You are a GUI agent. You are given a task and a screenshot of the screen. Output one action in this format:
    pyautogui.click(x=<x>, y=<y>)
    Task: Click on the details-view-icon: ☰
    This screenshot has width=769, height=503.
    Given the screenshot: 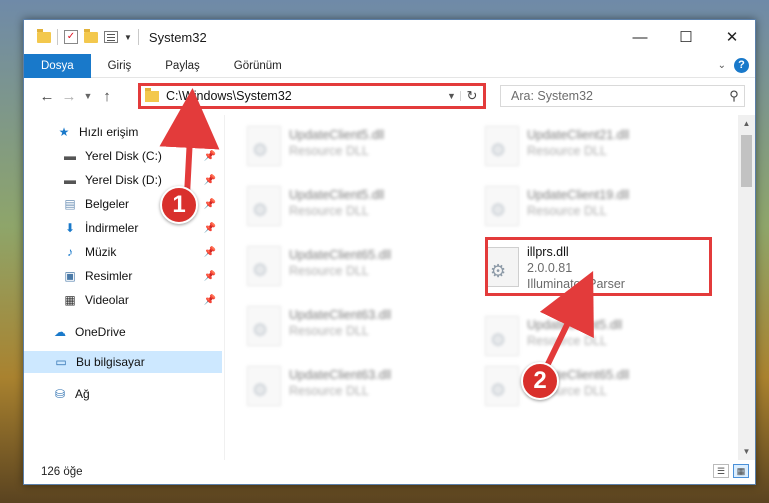 What is the action you would take?
    pyautogui.click(x=721, y=471)
    